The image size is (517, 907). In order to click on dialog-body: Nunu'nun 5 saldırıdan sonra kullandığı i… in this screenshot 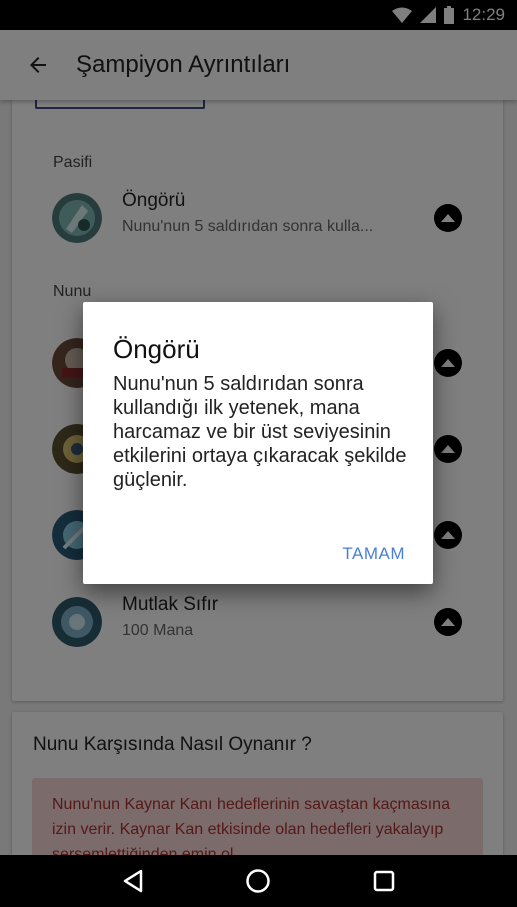, I will do `click(260, 432)`.